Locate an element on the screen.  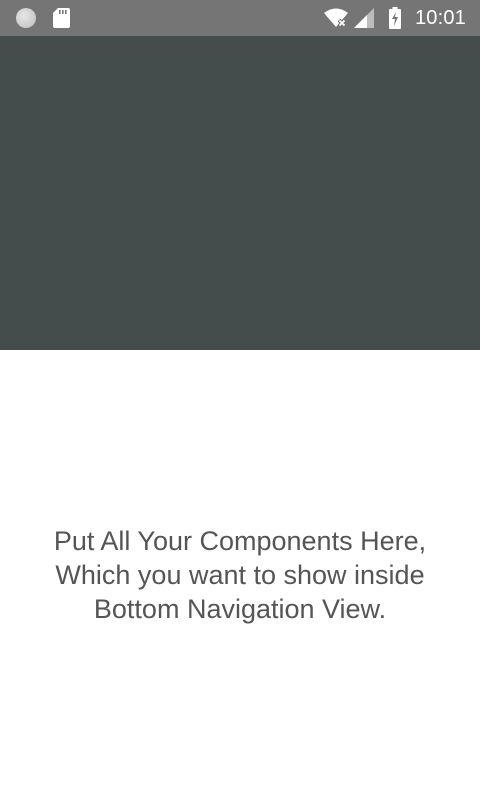
status-bar-right: 10:01 is located at coordinates (394, 18).